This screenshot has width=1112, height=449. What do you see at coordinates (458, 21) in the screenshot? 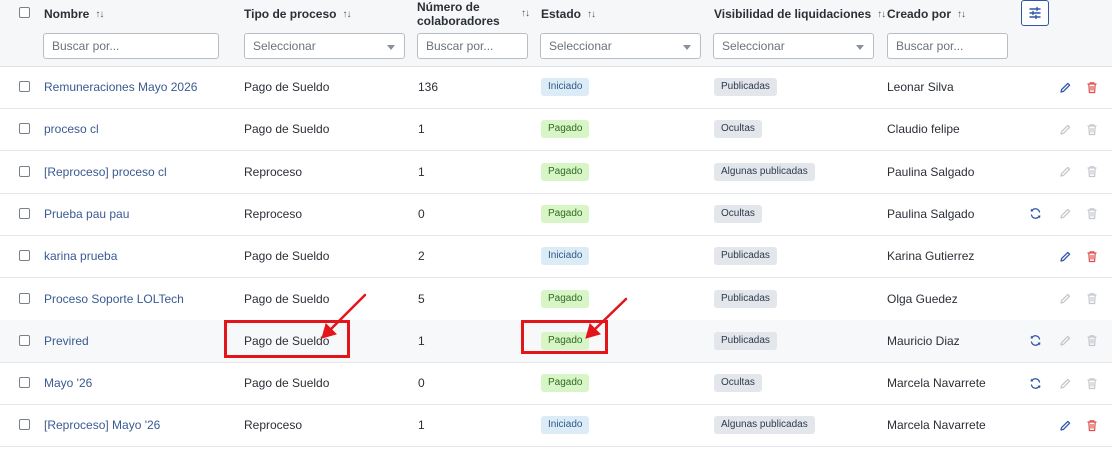
I see `column-label-colaboradores-line2: colaboradores` at bounding box center [458, 21].